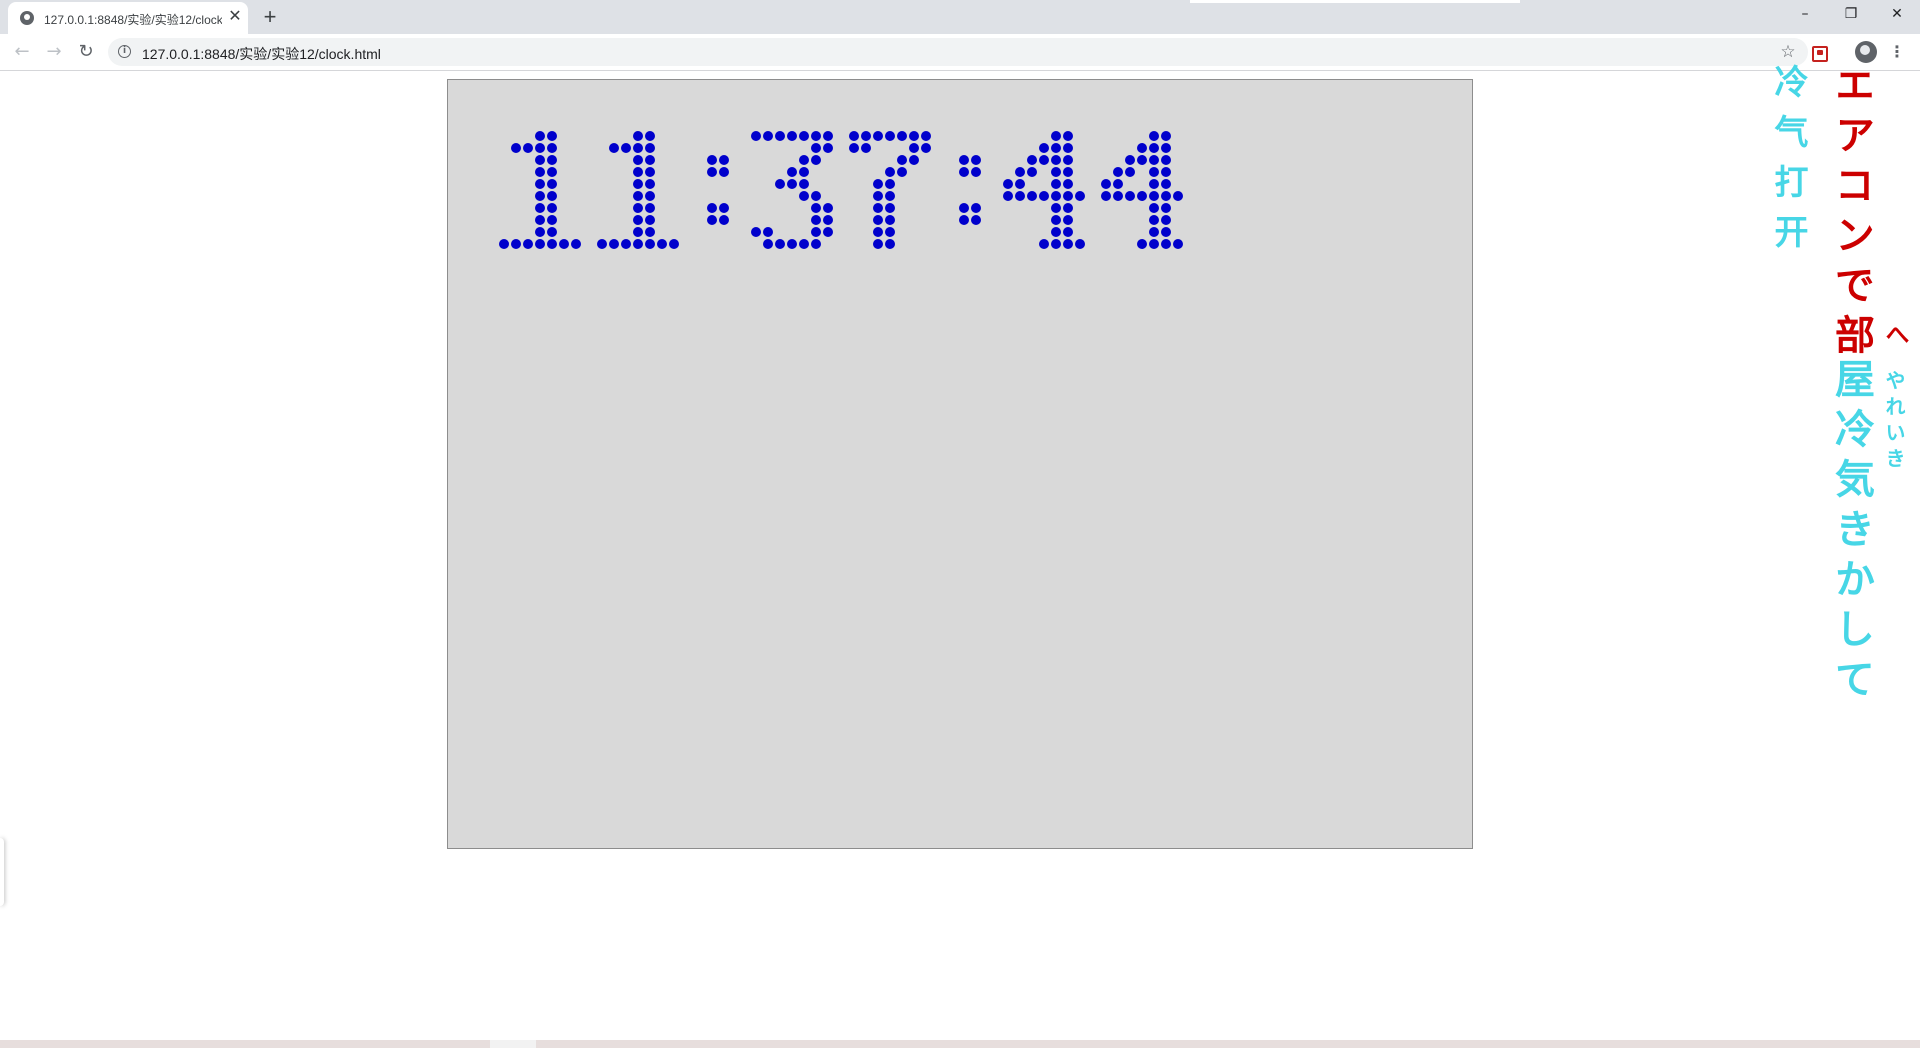 The image size is (1920, 1048). What do you see at coordinates (1820, 54) in the screenshot?
I see `pocket-icon` at bounding box center [1820, 54].